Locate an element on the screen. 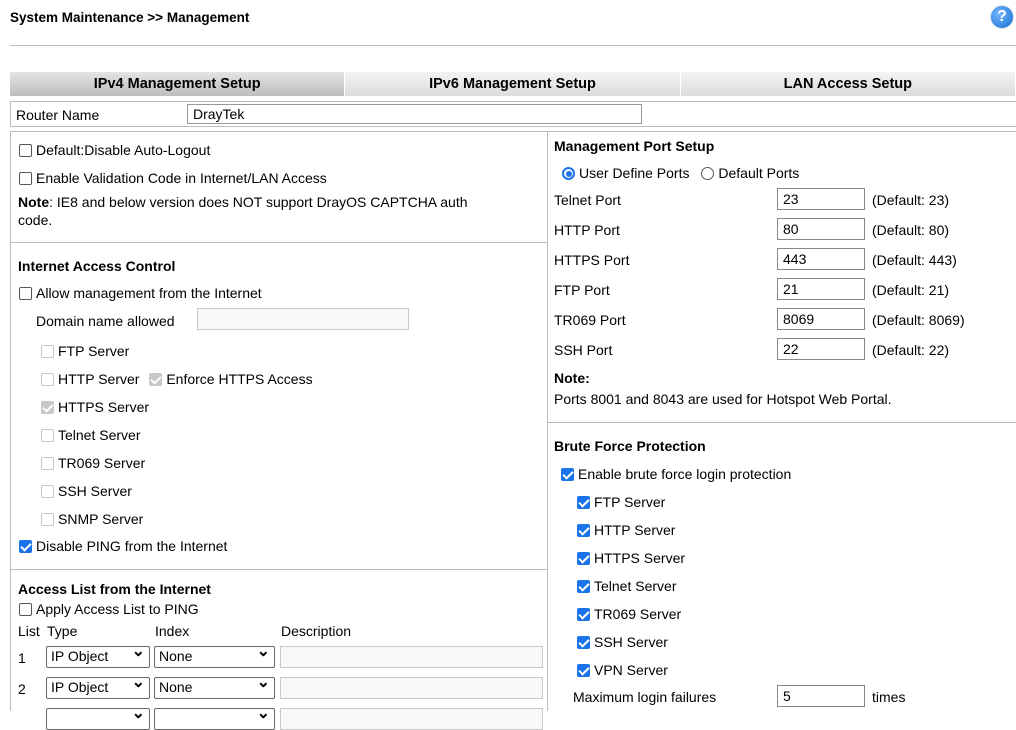 Image resolution: width=1016 pixels, height=730 pixels. internet-access-control-title: Internet Access Control is located at coordinates (97, 266).